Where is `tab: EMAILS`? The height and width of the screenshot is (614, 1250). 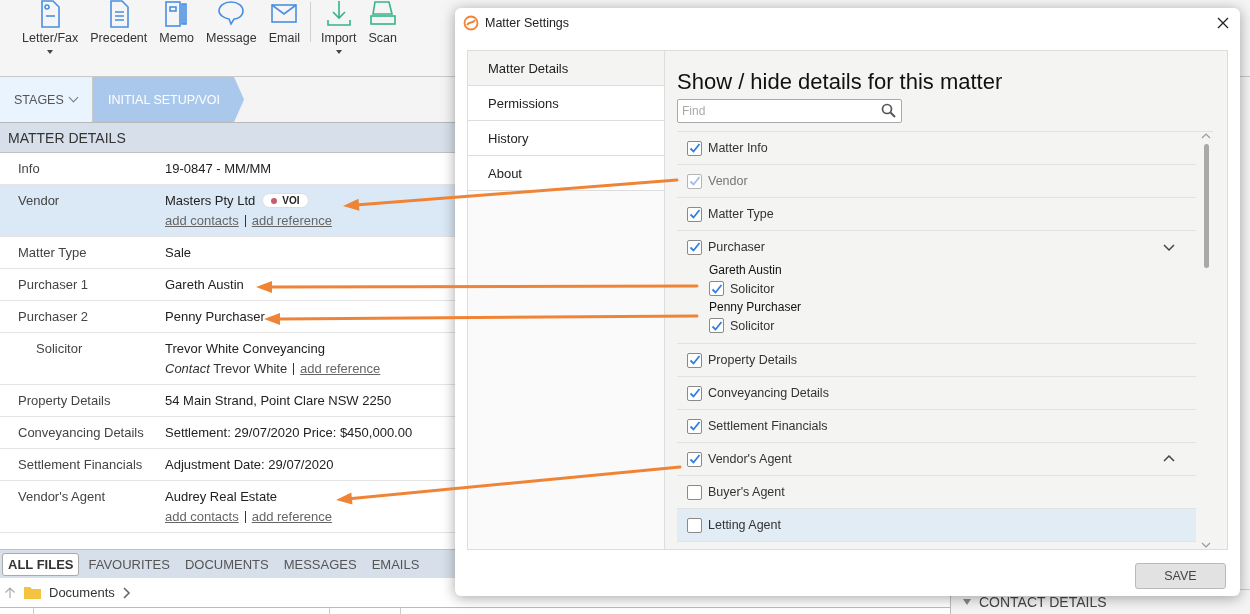 tab: EMAILS is located at coordinates (395, 564).